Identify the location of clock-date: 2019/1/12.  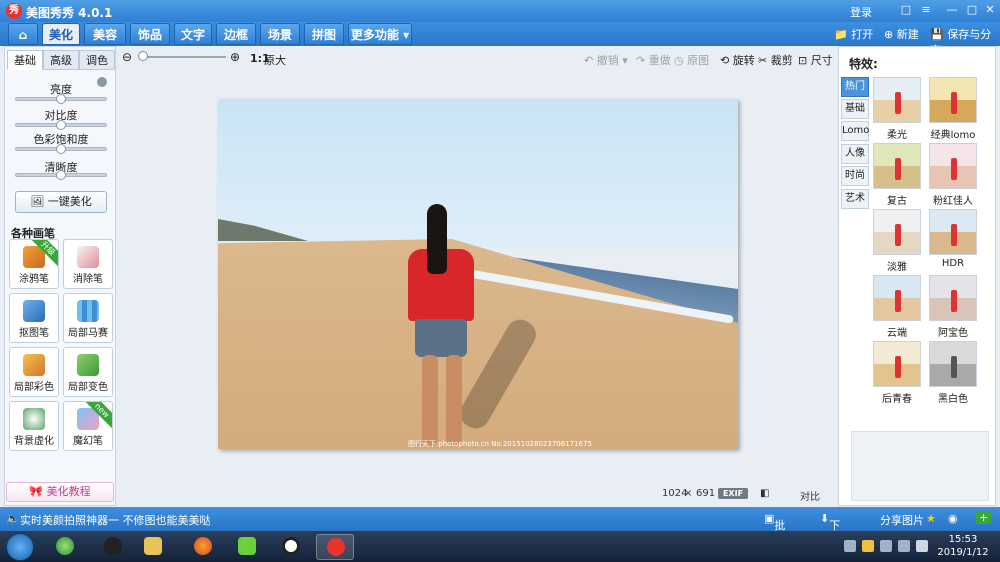
(963, 552).